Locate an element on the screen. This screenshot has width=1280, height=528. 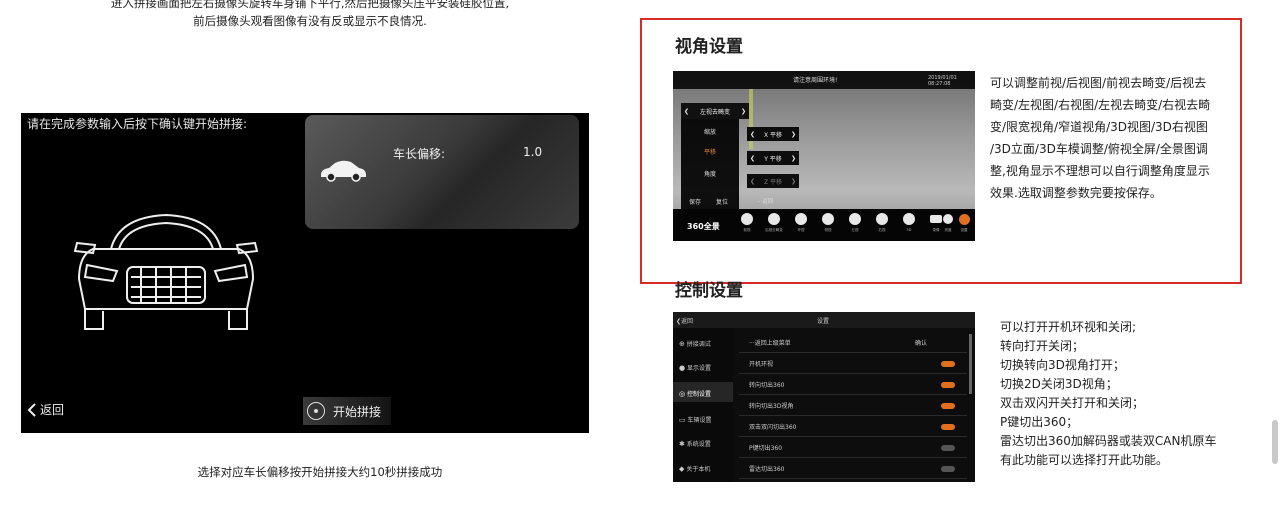
sidebar-label: 车辆设置 is located at coordinates (699, 420).